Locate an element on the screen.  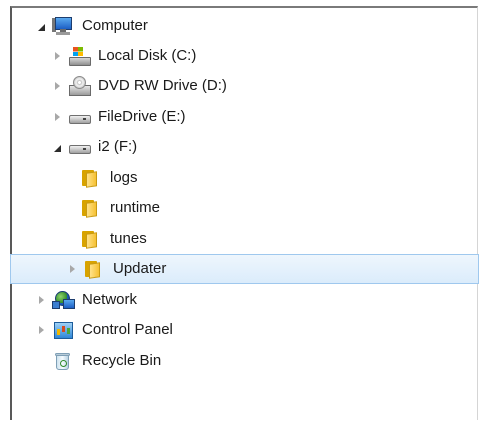
dvd-drive-icon is located at coordinates (79, 86).